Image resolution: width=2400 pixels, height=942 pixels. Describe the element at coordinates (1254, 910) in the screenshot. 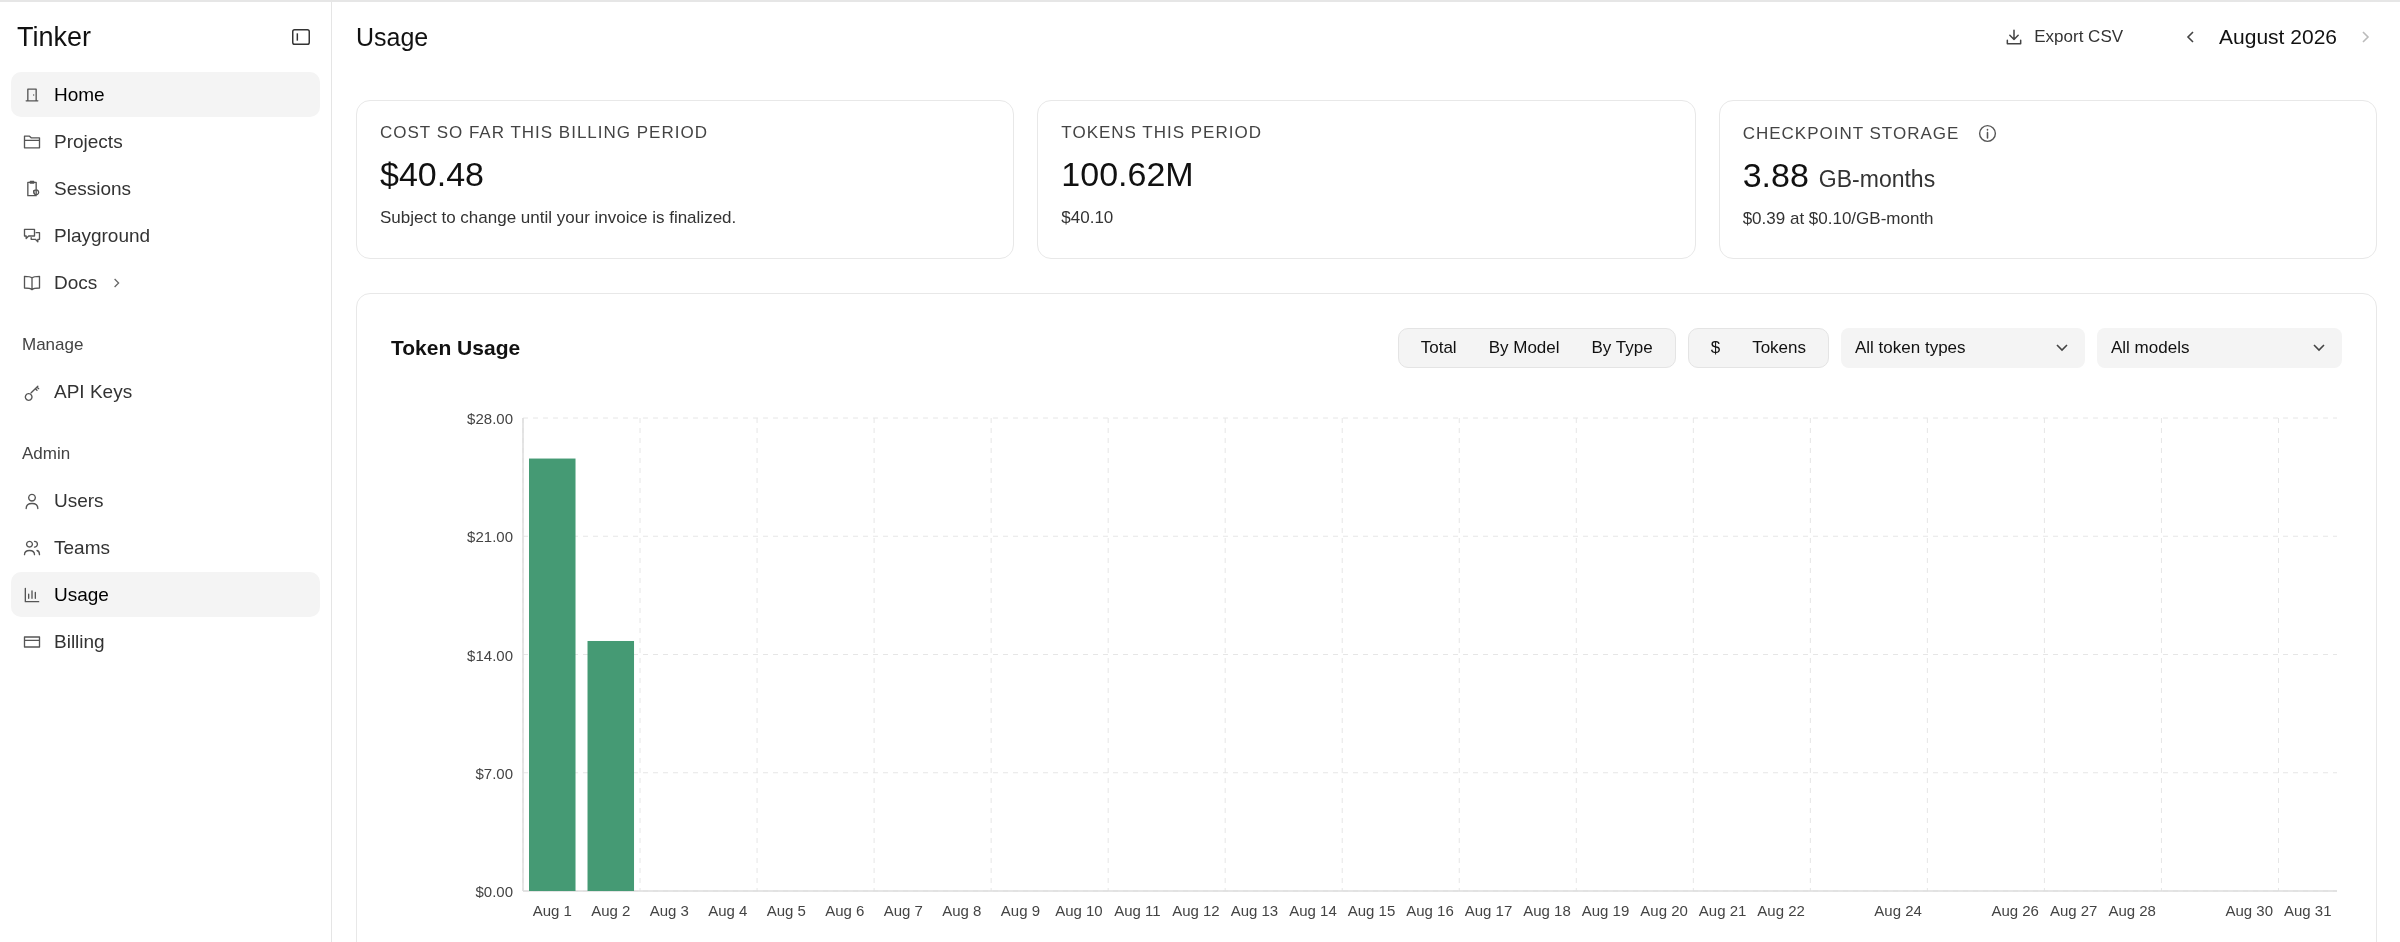

I see `x-tick-label: Aug 13` at that location.